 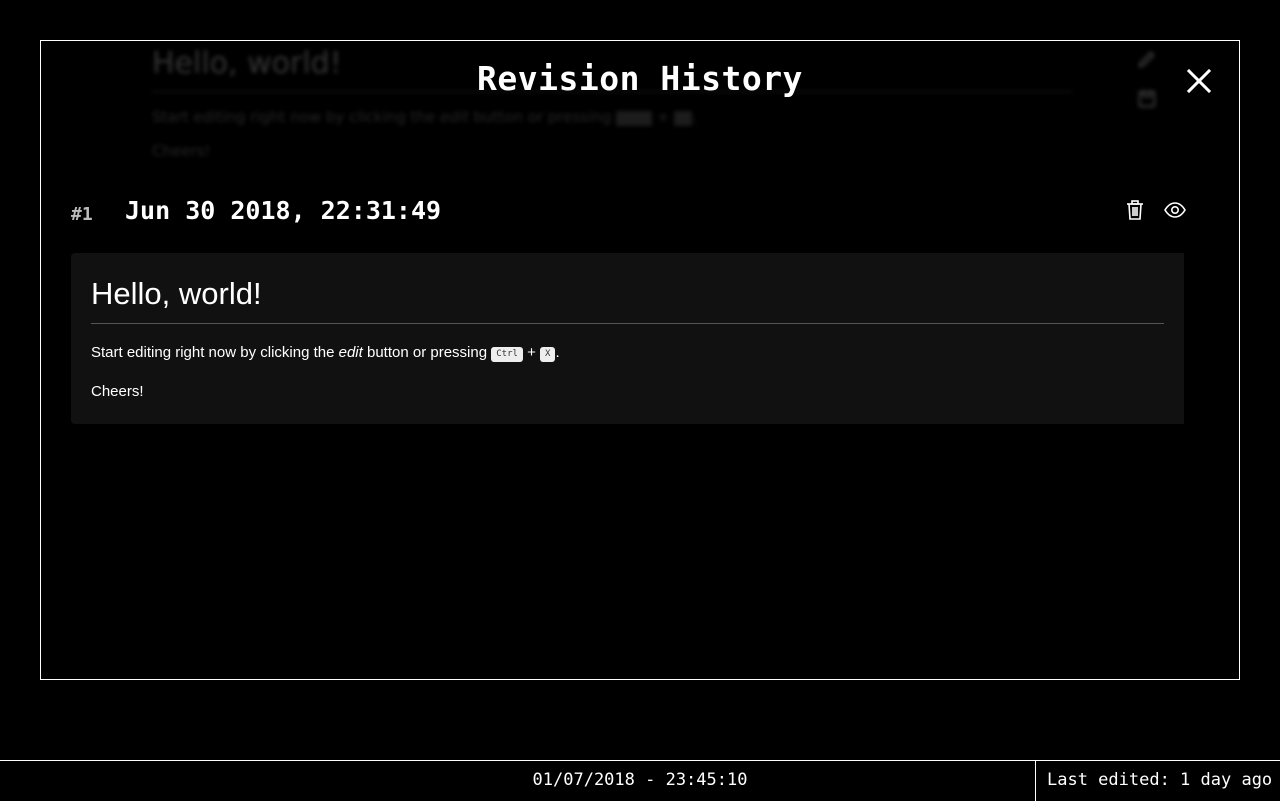 I want to click on preview-paragraph-end: ., so click(x=557, y=352).